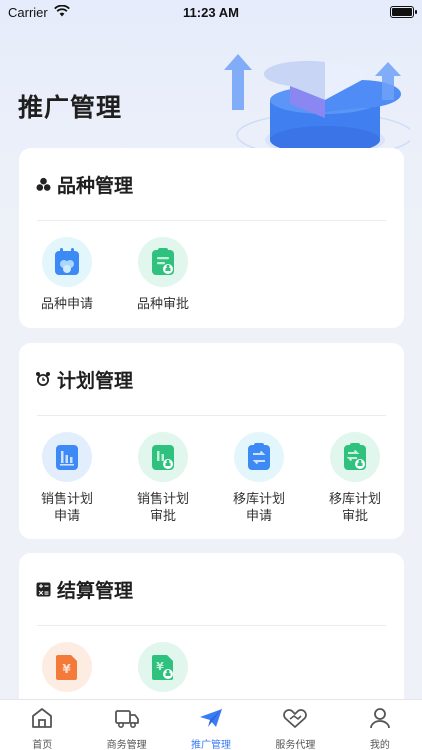  Describe the element at coordinates (403, 12) in the screenshot. I see `battery-icon` at that location.